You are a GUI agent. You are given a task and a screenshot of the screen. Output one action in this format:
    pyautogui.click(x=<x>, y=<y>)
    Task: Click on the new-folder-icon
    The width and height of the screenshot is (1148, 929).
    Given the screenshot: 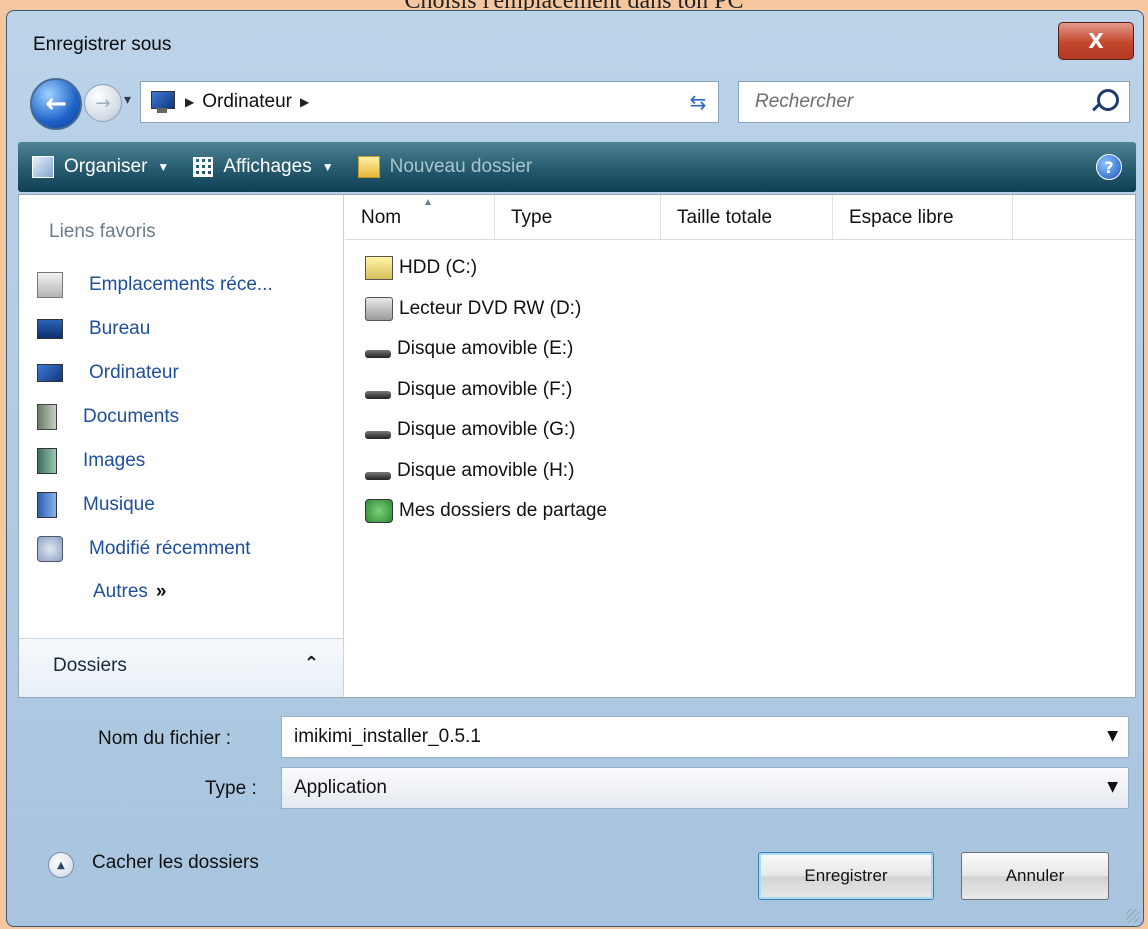 What is the action you would take?
    pyautogui.click(x=368, y=167)
    